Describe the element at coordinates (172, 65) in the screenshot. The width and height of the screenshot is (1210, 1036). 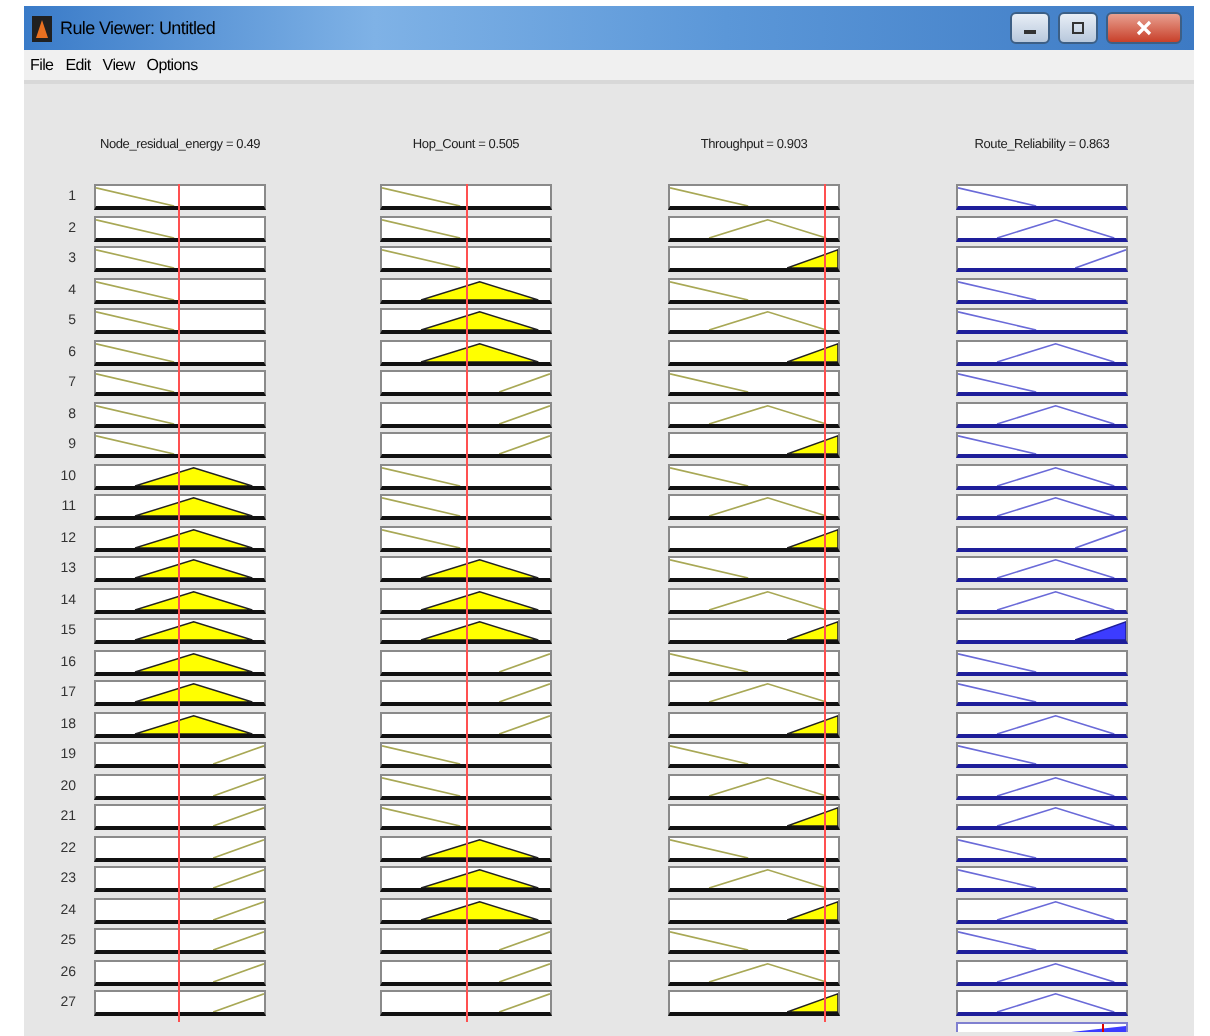
I see `menu-item: Options` at that location.